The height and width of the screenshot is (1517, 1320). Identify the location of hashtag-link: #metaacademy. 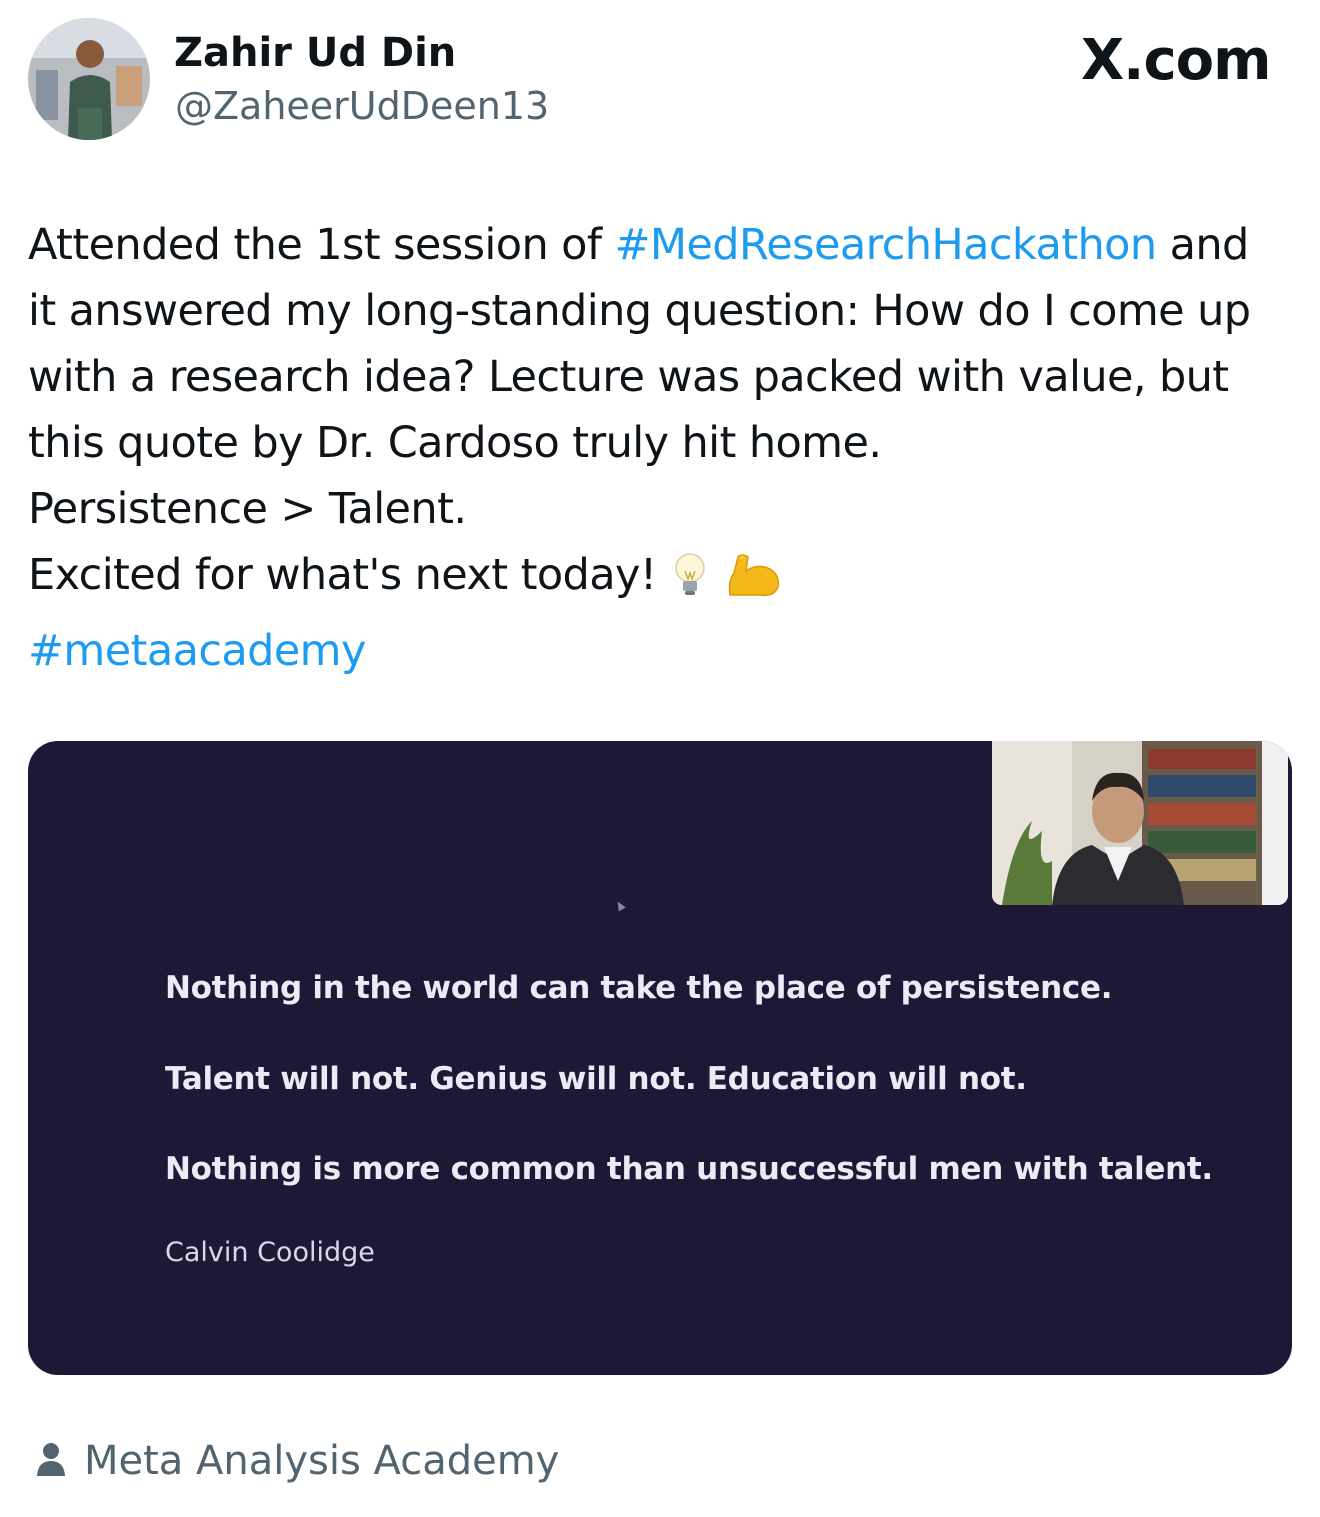
(664, 651).